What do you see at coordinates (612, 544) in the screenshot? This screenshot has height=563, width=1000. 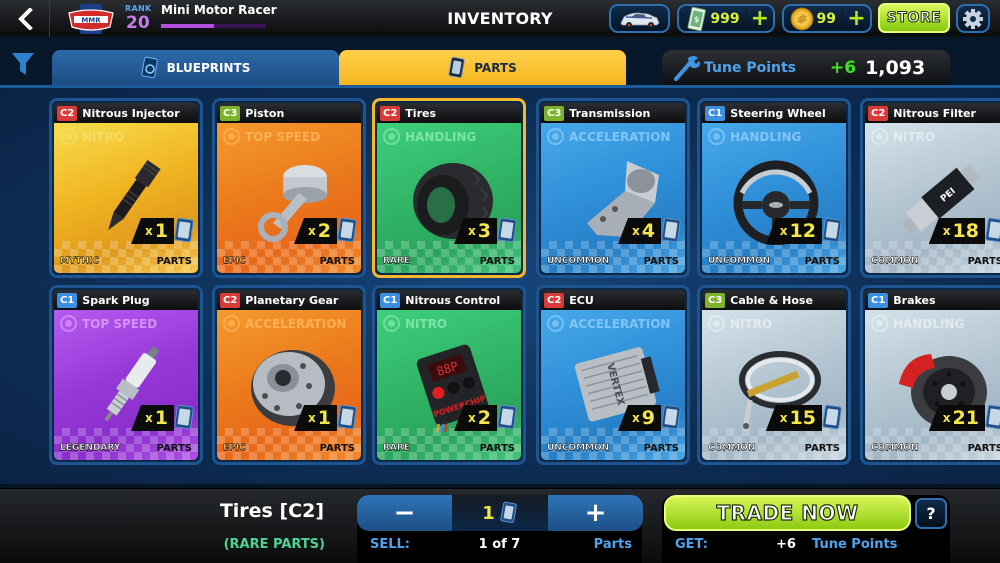 I see `sell-unit: Parts` at bounding box center [612, 544].